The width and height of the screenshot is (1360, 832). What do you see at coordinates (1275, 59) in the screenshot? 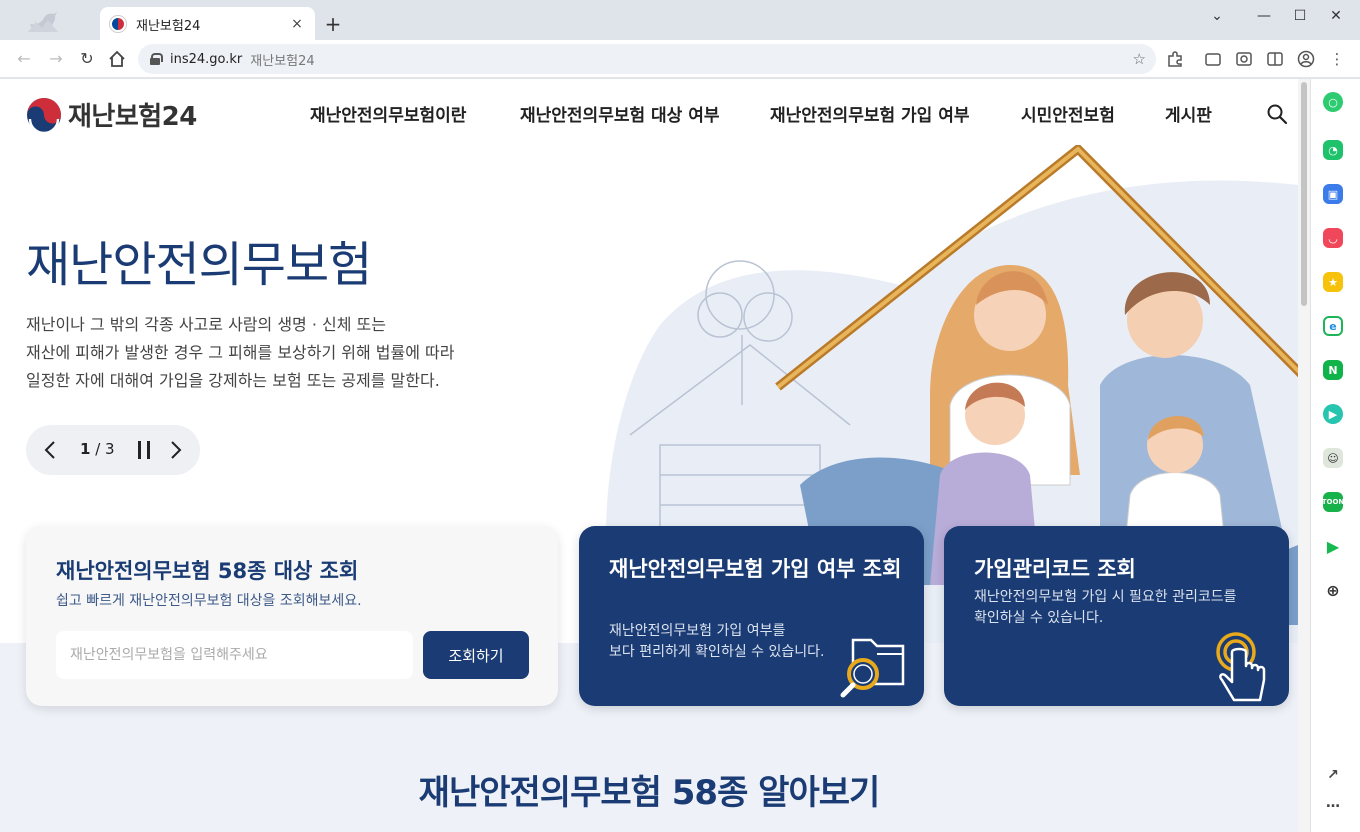
I see `split-view-icon` at bounding box center [1275, 59].